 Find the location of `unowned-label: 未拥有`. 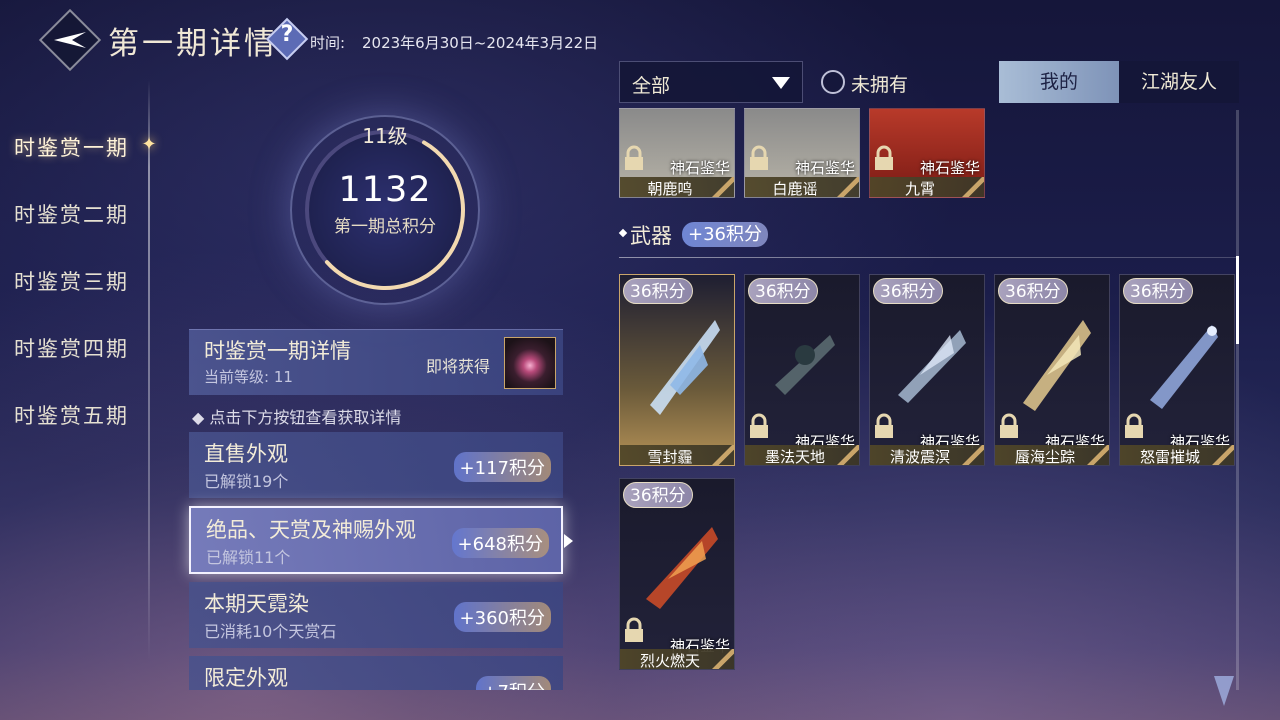

unowned-label: 未拥有 is located at coordinates (880, 85).